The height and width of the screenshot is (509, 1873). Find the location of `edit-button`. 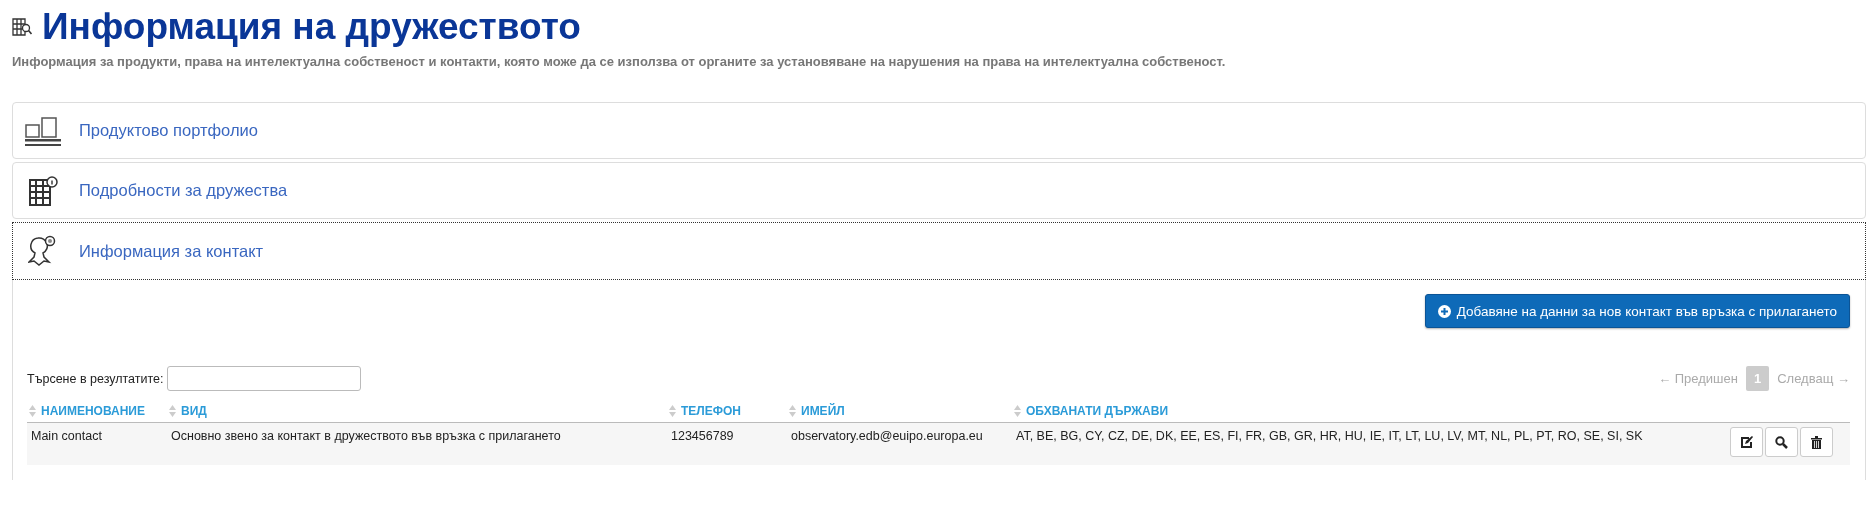

edit-button is located at coordinates (1746, 442).